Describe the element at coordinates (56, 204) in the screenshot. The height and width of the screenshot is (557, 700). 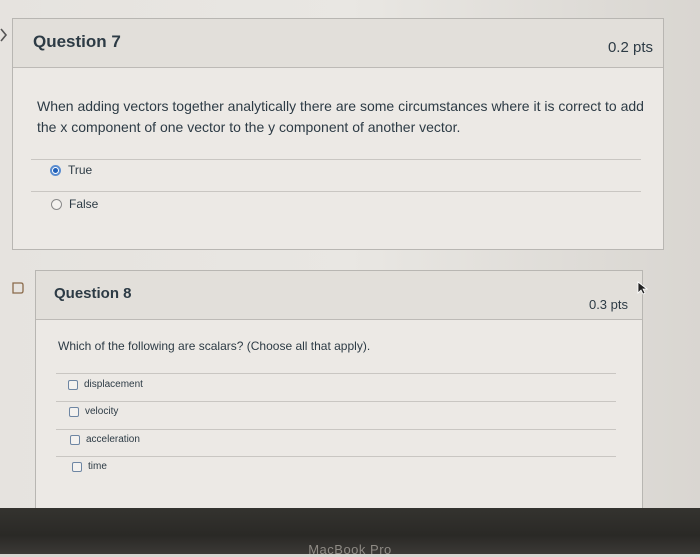
I see `radio-button` at that location.